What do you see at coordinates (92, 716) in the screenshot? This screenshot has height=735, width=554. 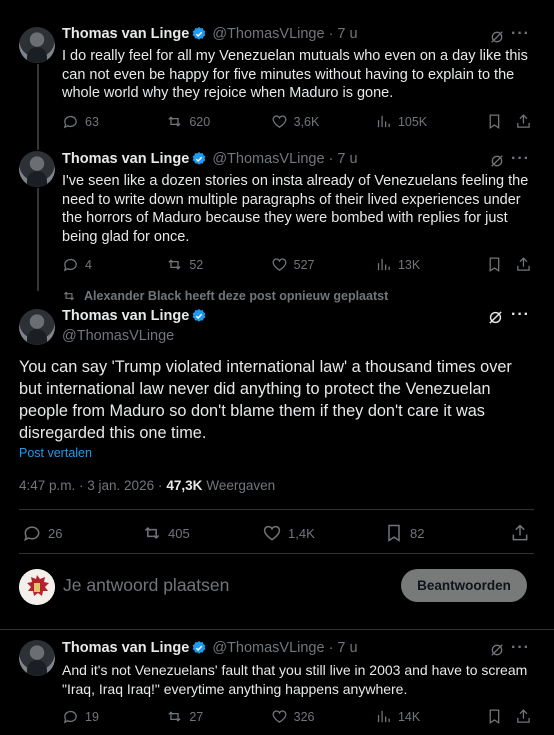 I see `reply-count: 19` at bounding box center [92, 716].